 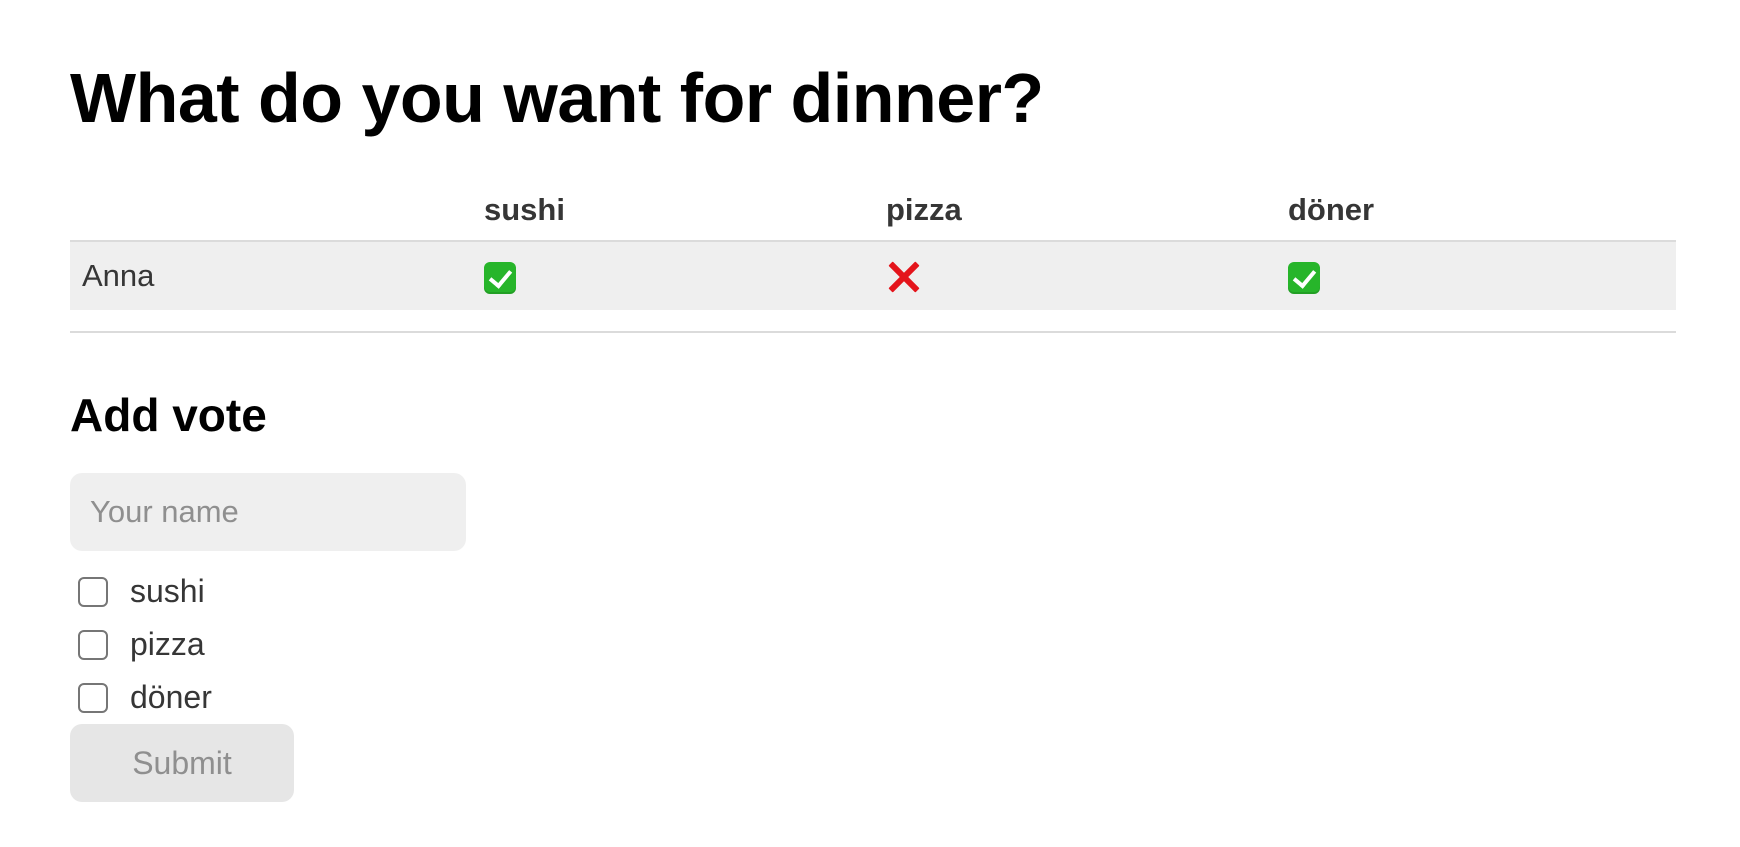 What do you see at coordinates (1075, 275) in the screenshot?
I see `vote-cell-pizza` at bounding box center [1075, 275].